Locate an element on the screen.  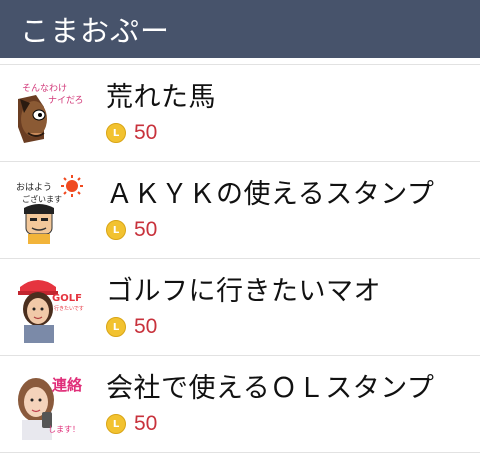
horse-sticker-icon: そんなわけ ナイだろ is located at coordinates (50, 113).